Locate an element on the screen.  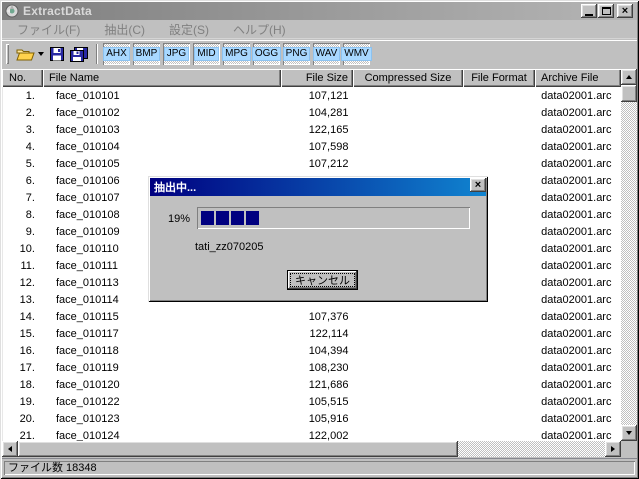
table-cell: face_010117 is located at coordinates (87, 333).